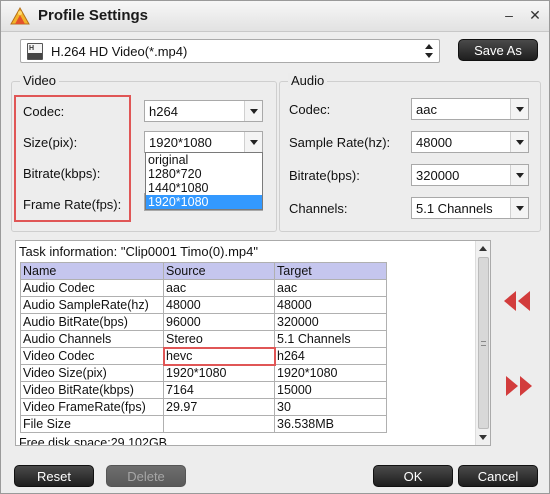  What do you see at coordinates (310, 109) in the screenshot?
I see `audio-codec-label: Codec:` at bounding box center [310, 109].